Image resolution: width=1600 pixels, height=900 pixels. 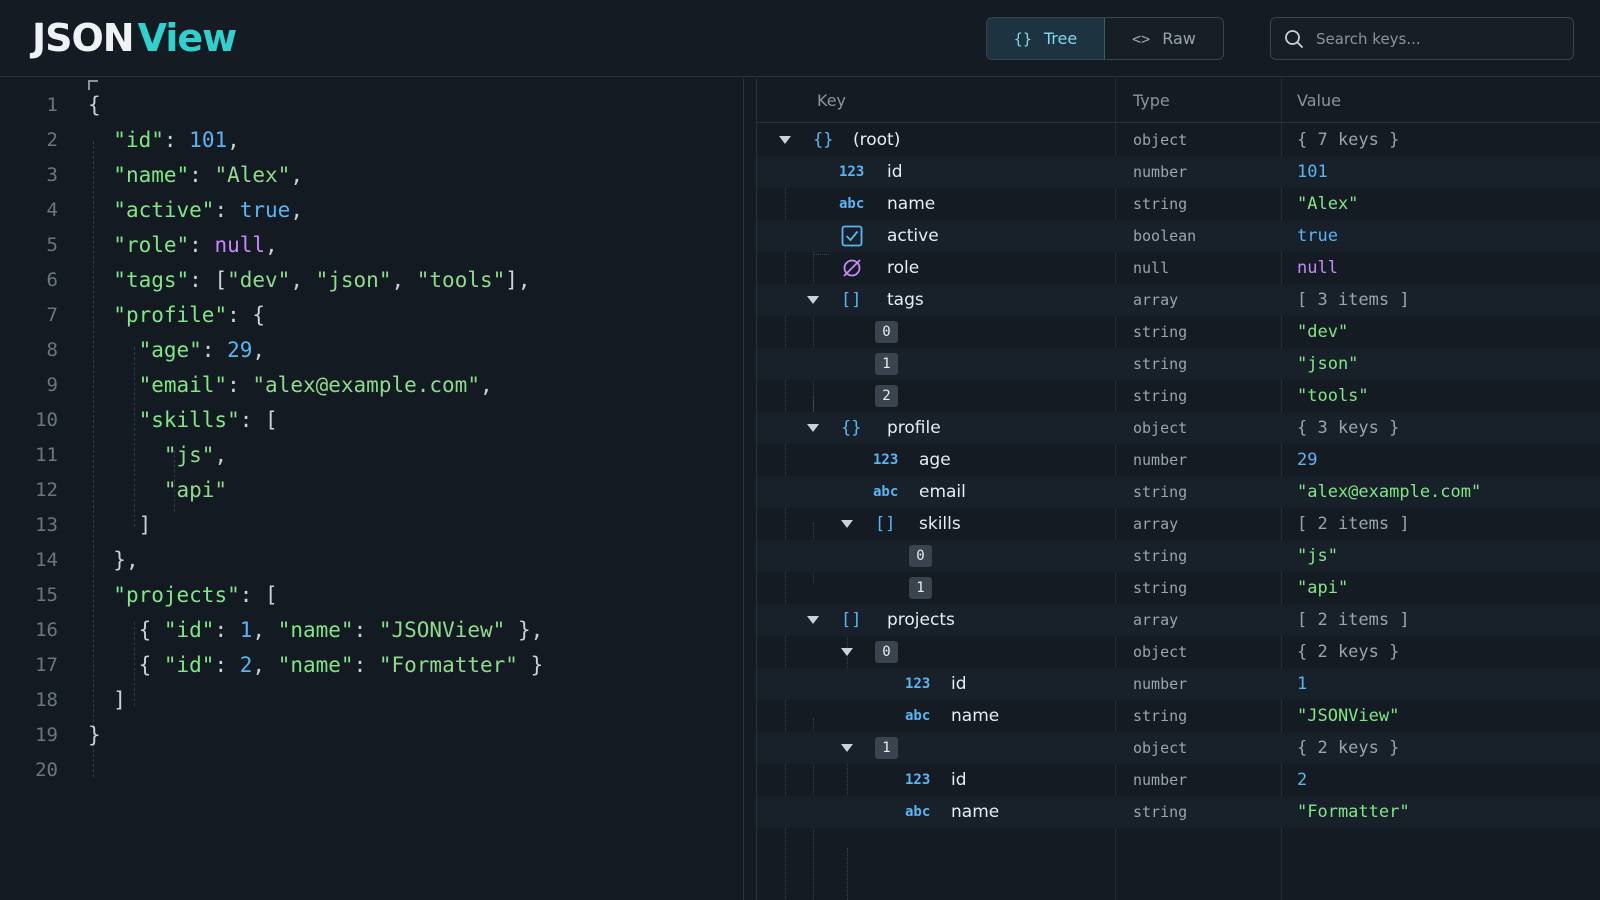 What do you see at coordinates (1178, 492) in the screenshot?
I see `tree-row: abc email string "alex@example.com"` at bounding box center [1178, 492].